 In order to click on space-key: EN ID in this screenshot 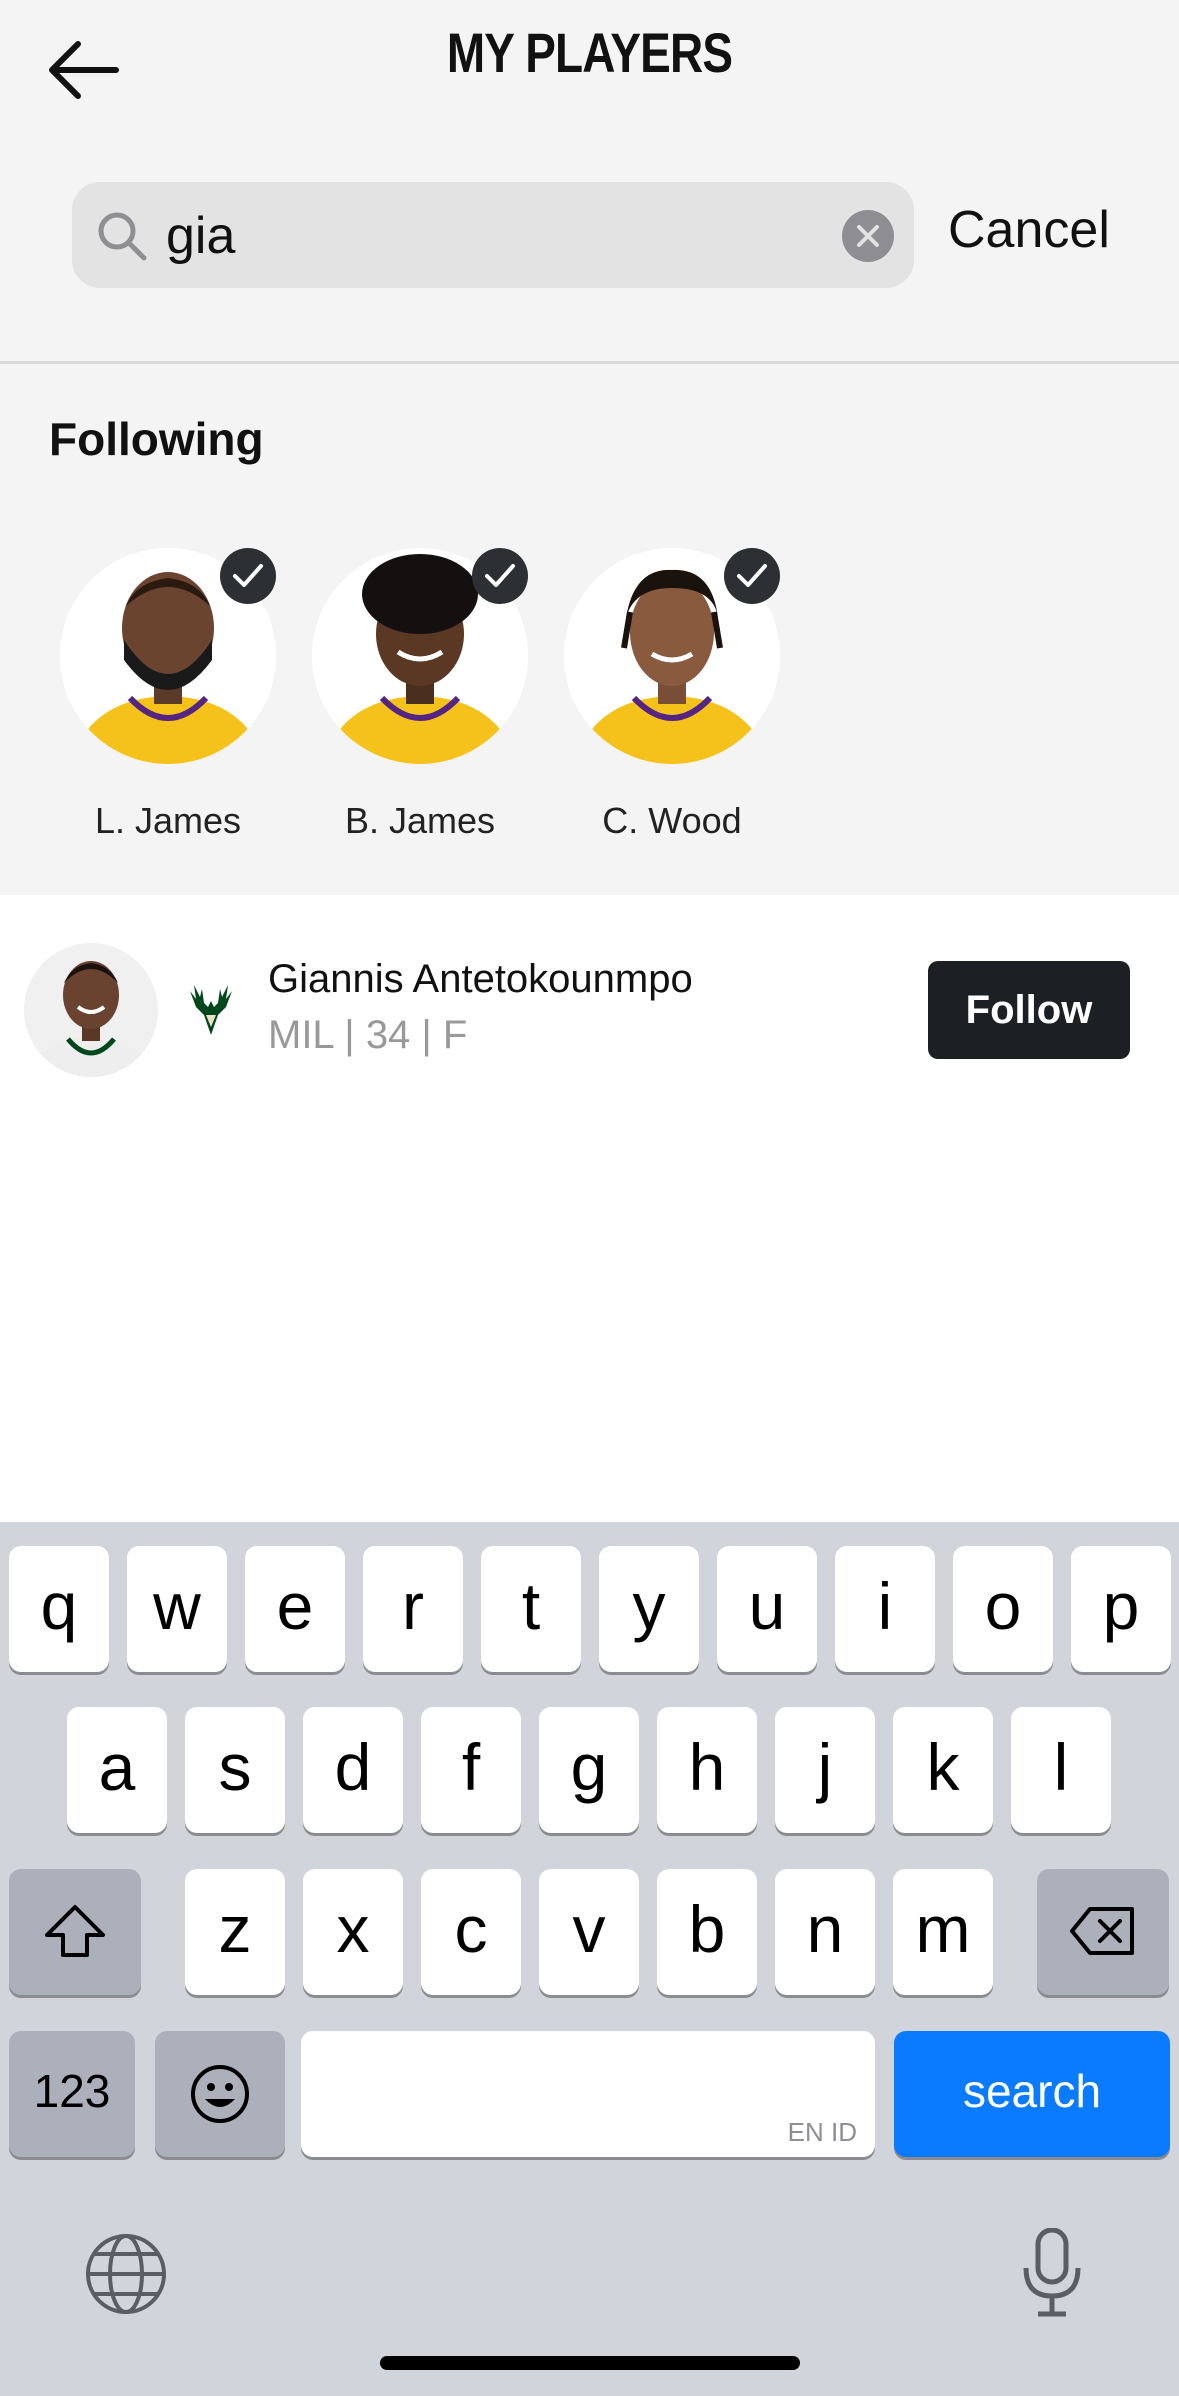, I will do `click(588, 2094)`.